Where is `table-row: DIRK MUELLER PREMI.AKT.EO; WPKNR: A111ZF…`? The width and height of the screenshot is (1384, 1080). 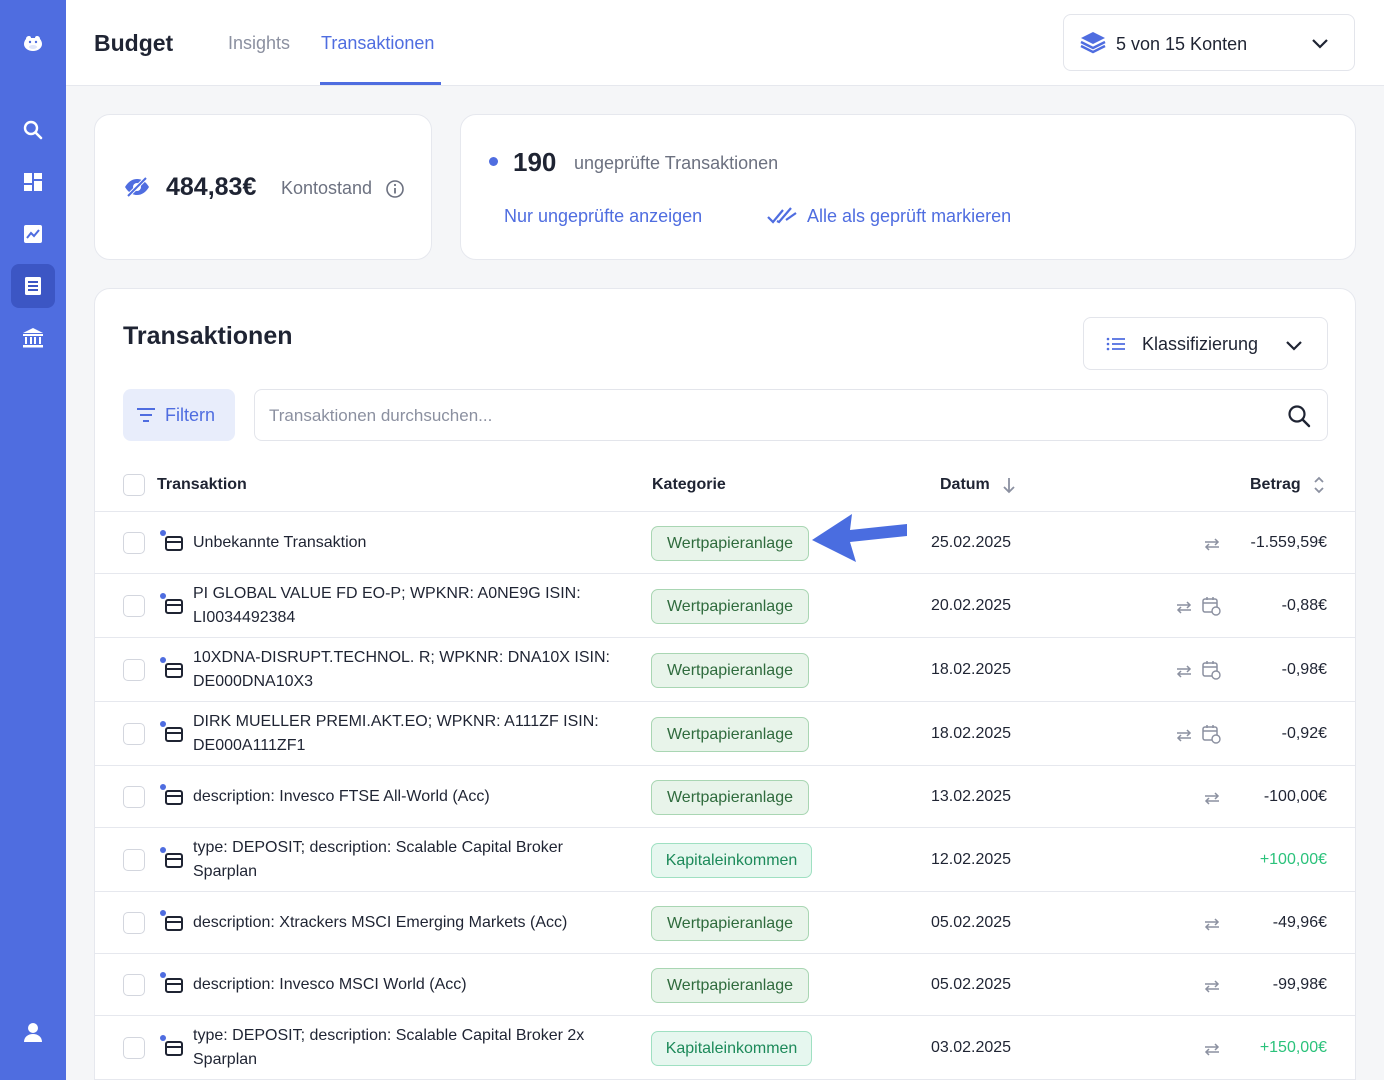
table-row: DIRK MUELLER PREMI.AKT.EO; WPKNR: A111ZF… is located at coordinates (725, 734).